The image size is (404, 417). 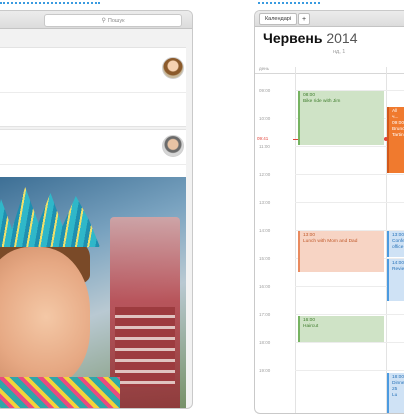 I want to click on hour-label: 14:00, so click(x=265, y=230).